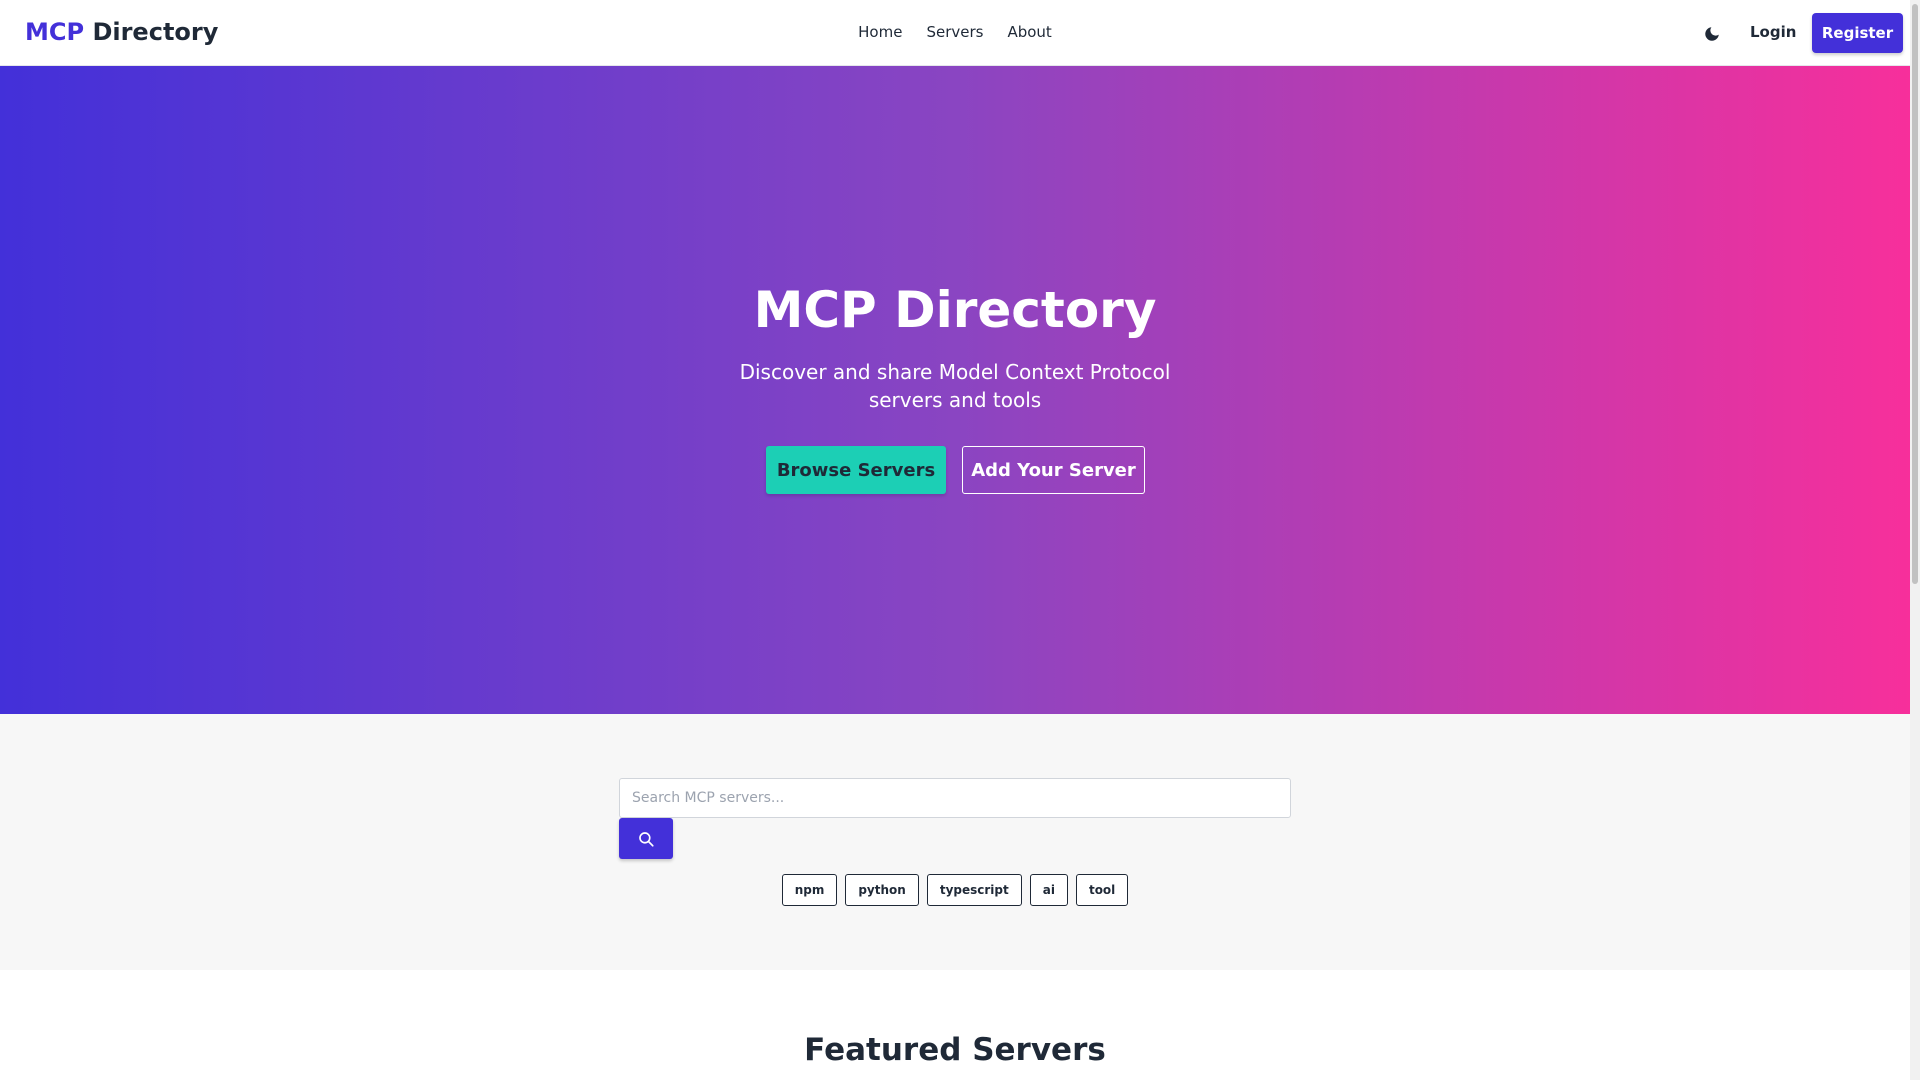  I want to click on search-button, so click(646, 838).